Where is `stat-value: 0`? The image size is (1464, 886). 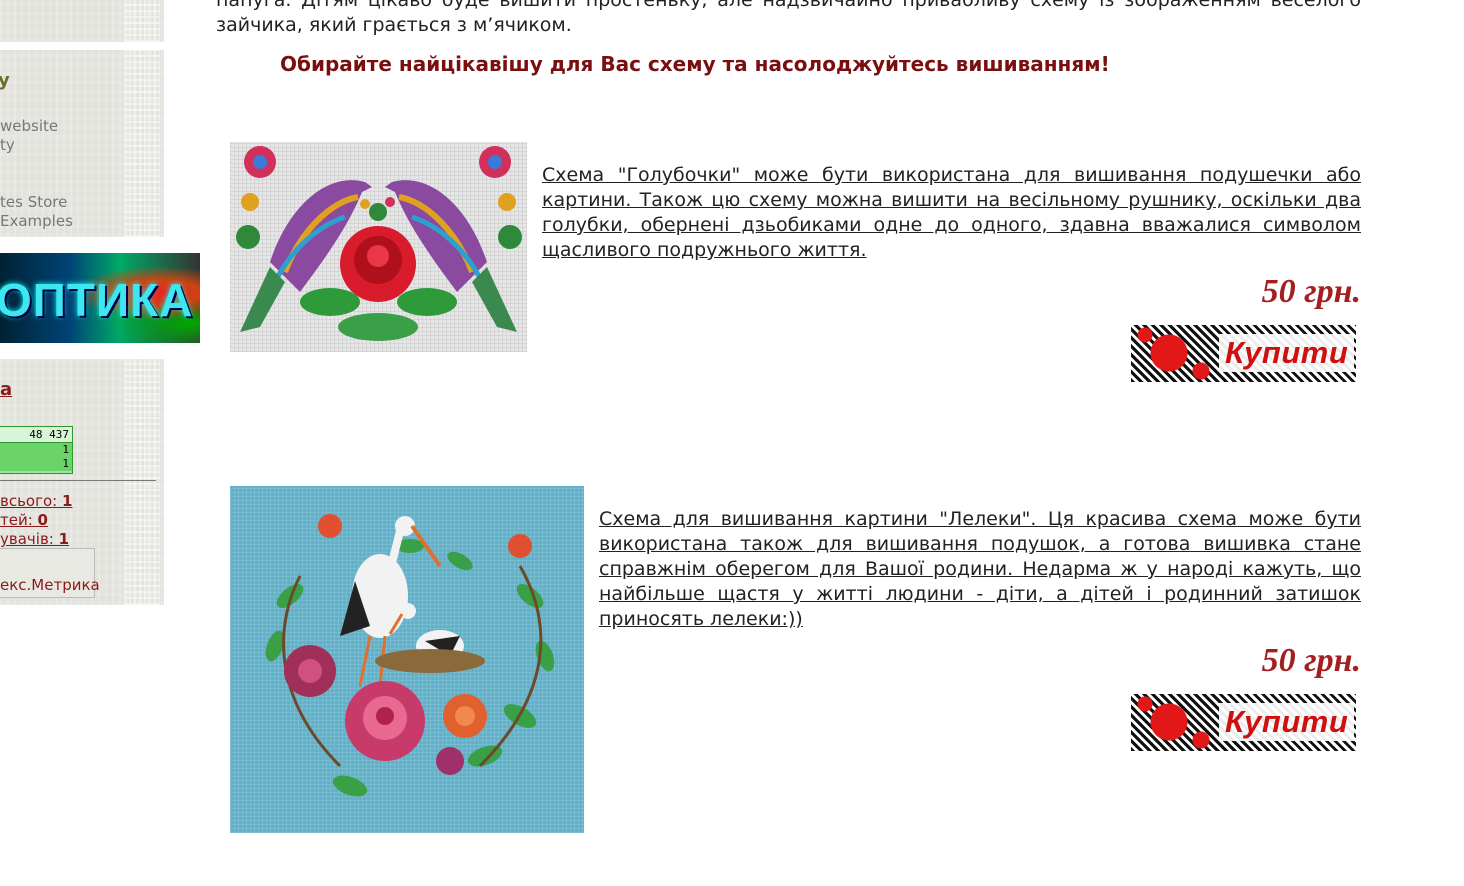 stat-value: 0 is located at coordinates (42, 520).